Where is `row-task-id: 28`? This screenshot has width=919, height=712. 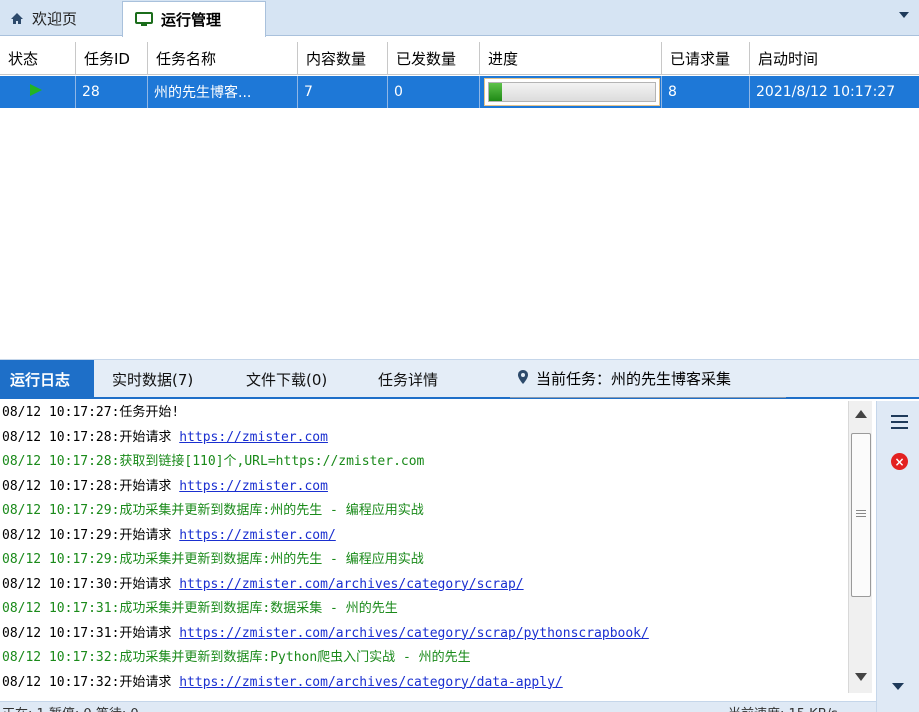
row-task-id: 28 is located at coordinates (112, 92).